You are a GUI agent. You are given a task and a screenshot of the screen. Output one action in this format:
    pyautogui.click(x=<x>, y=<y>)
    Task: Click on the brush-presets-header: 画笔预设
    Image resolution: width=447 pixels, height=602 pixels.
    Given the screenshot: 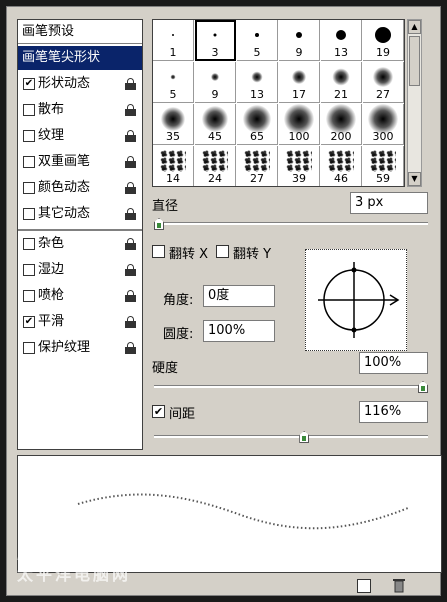 What is the action you would take?
    pyautogui.click(x=80, y=32)
    